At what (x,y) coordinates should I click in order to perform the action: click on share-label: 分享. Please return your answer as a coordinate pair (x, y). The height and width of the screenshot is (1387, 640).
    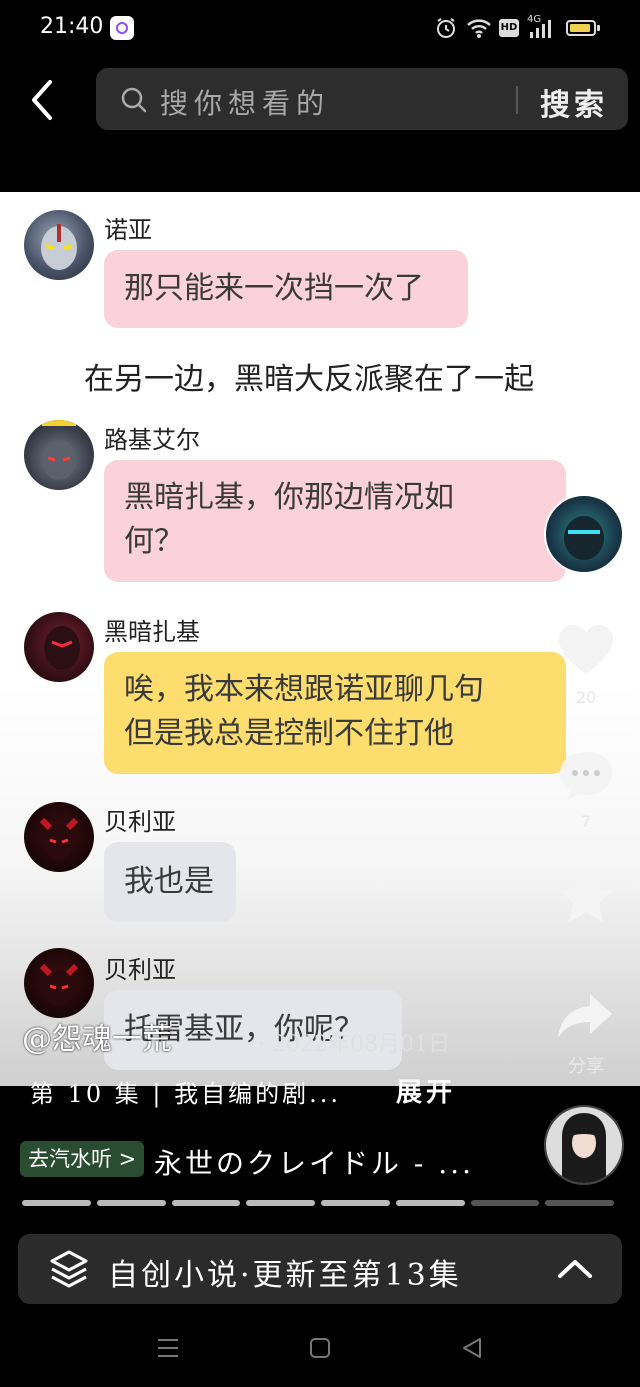
    Looking at the image, I should click on (586, 1065).